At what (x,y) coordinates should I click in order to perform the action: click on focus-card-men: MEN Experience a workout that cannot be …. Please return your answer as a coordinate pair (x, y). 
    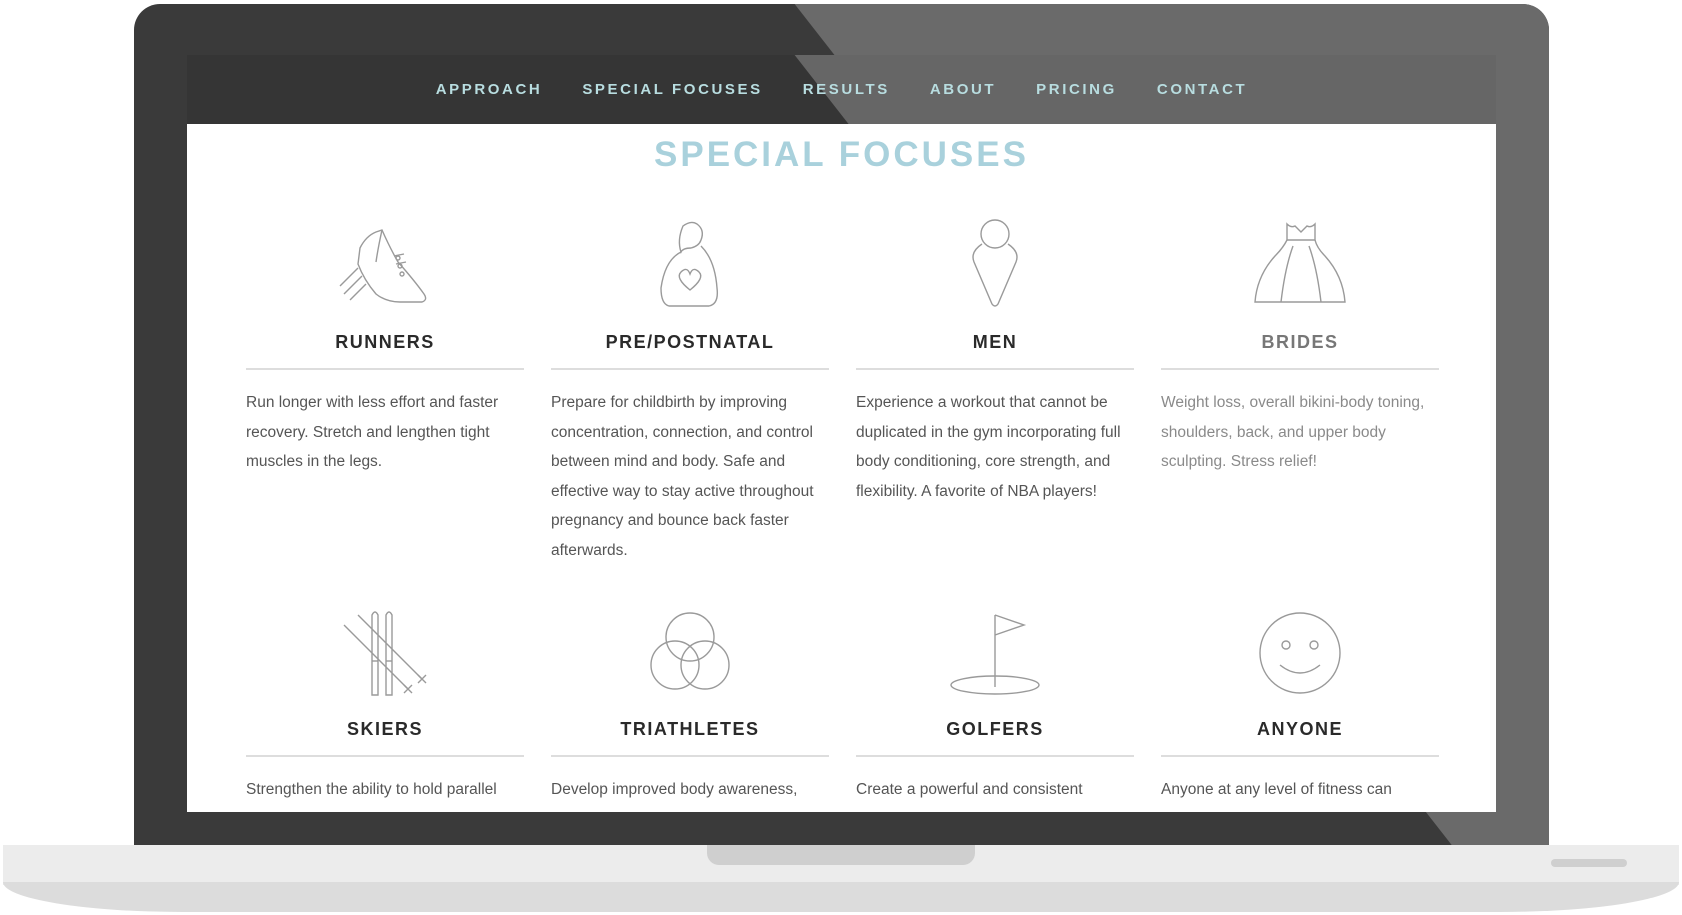
    Looking at the image, I should click on (995, 391).